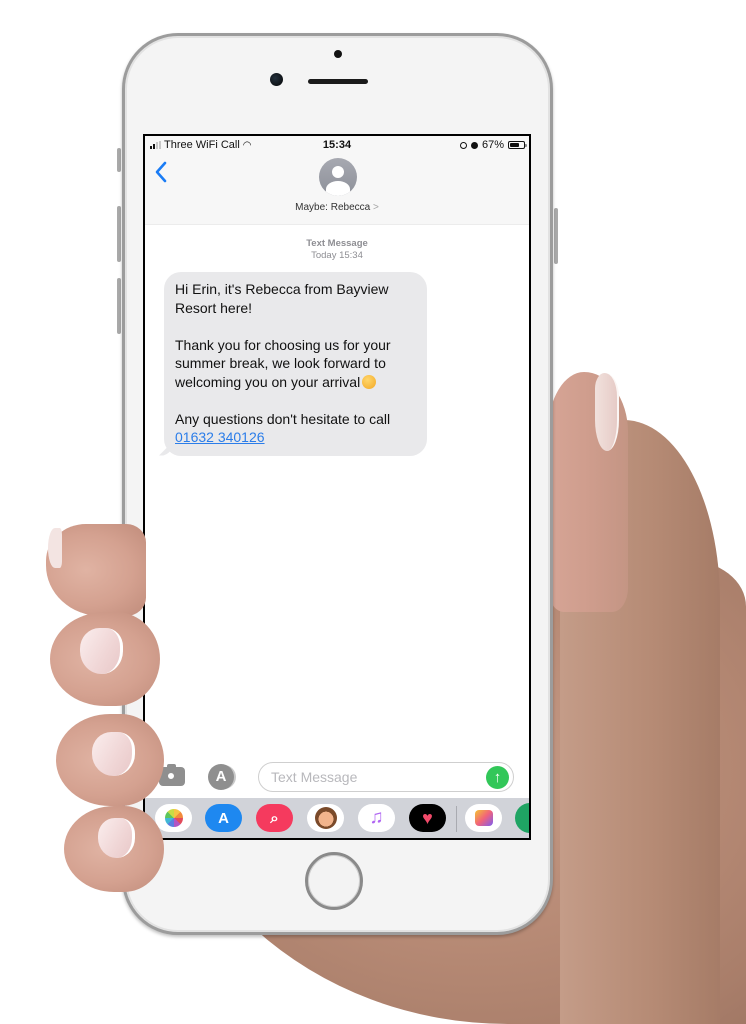 The image size is (746, 1024). What do you see at coordinates (338, 54) in the screenshot?
I see `proximity-sensor` at bounding box center [338, 54].